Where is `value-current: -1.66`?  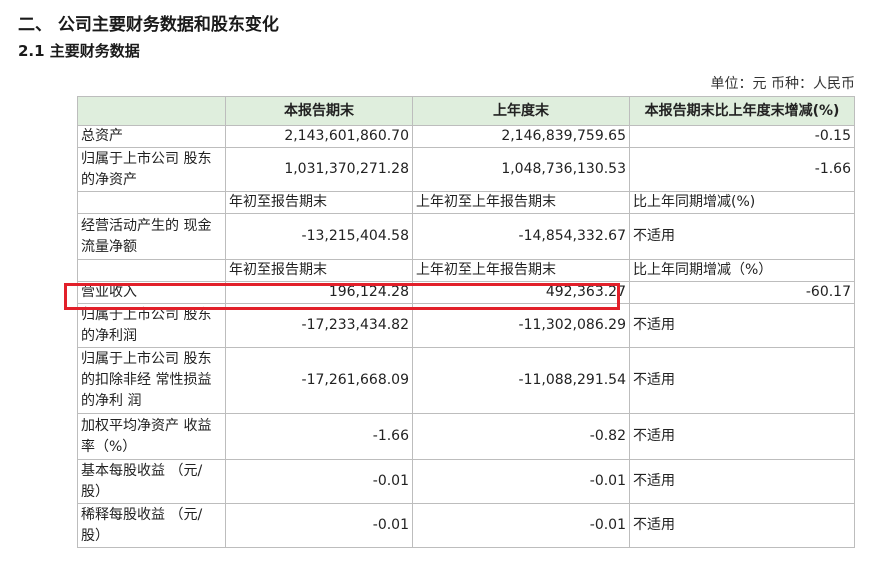
value-current: -1.66 is located at coordinates (319, 436).